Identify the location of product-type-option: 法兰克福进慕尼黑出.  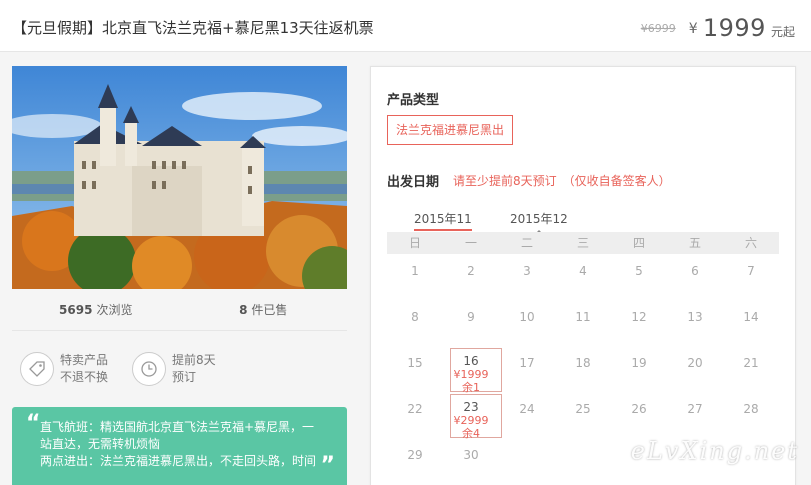
(450, 130).